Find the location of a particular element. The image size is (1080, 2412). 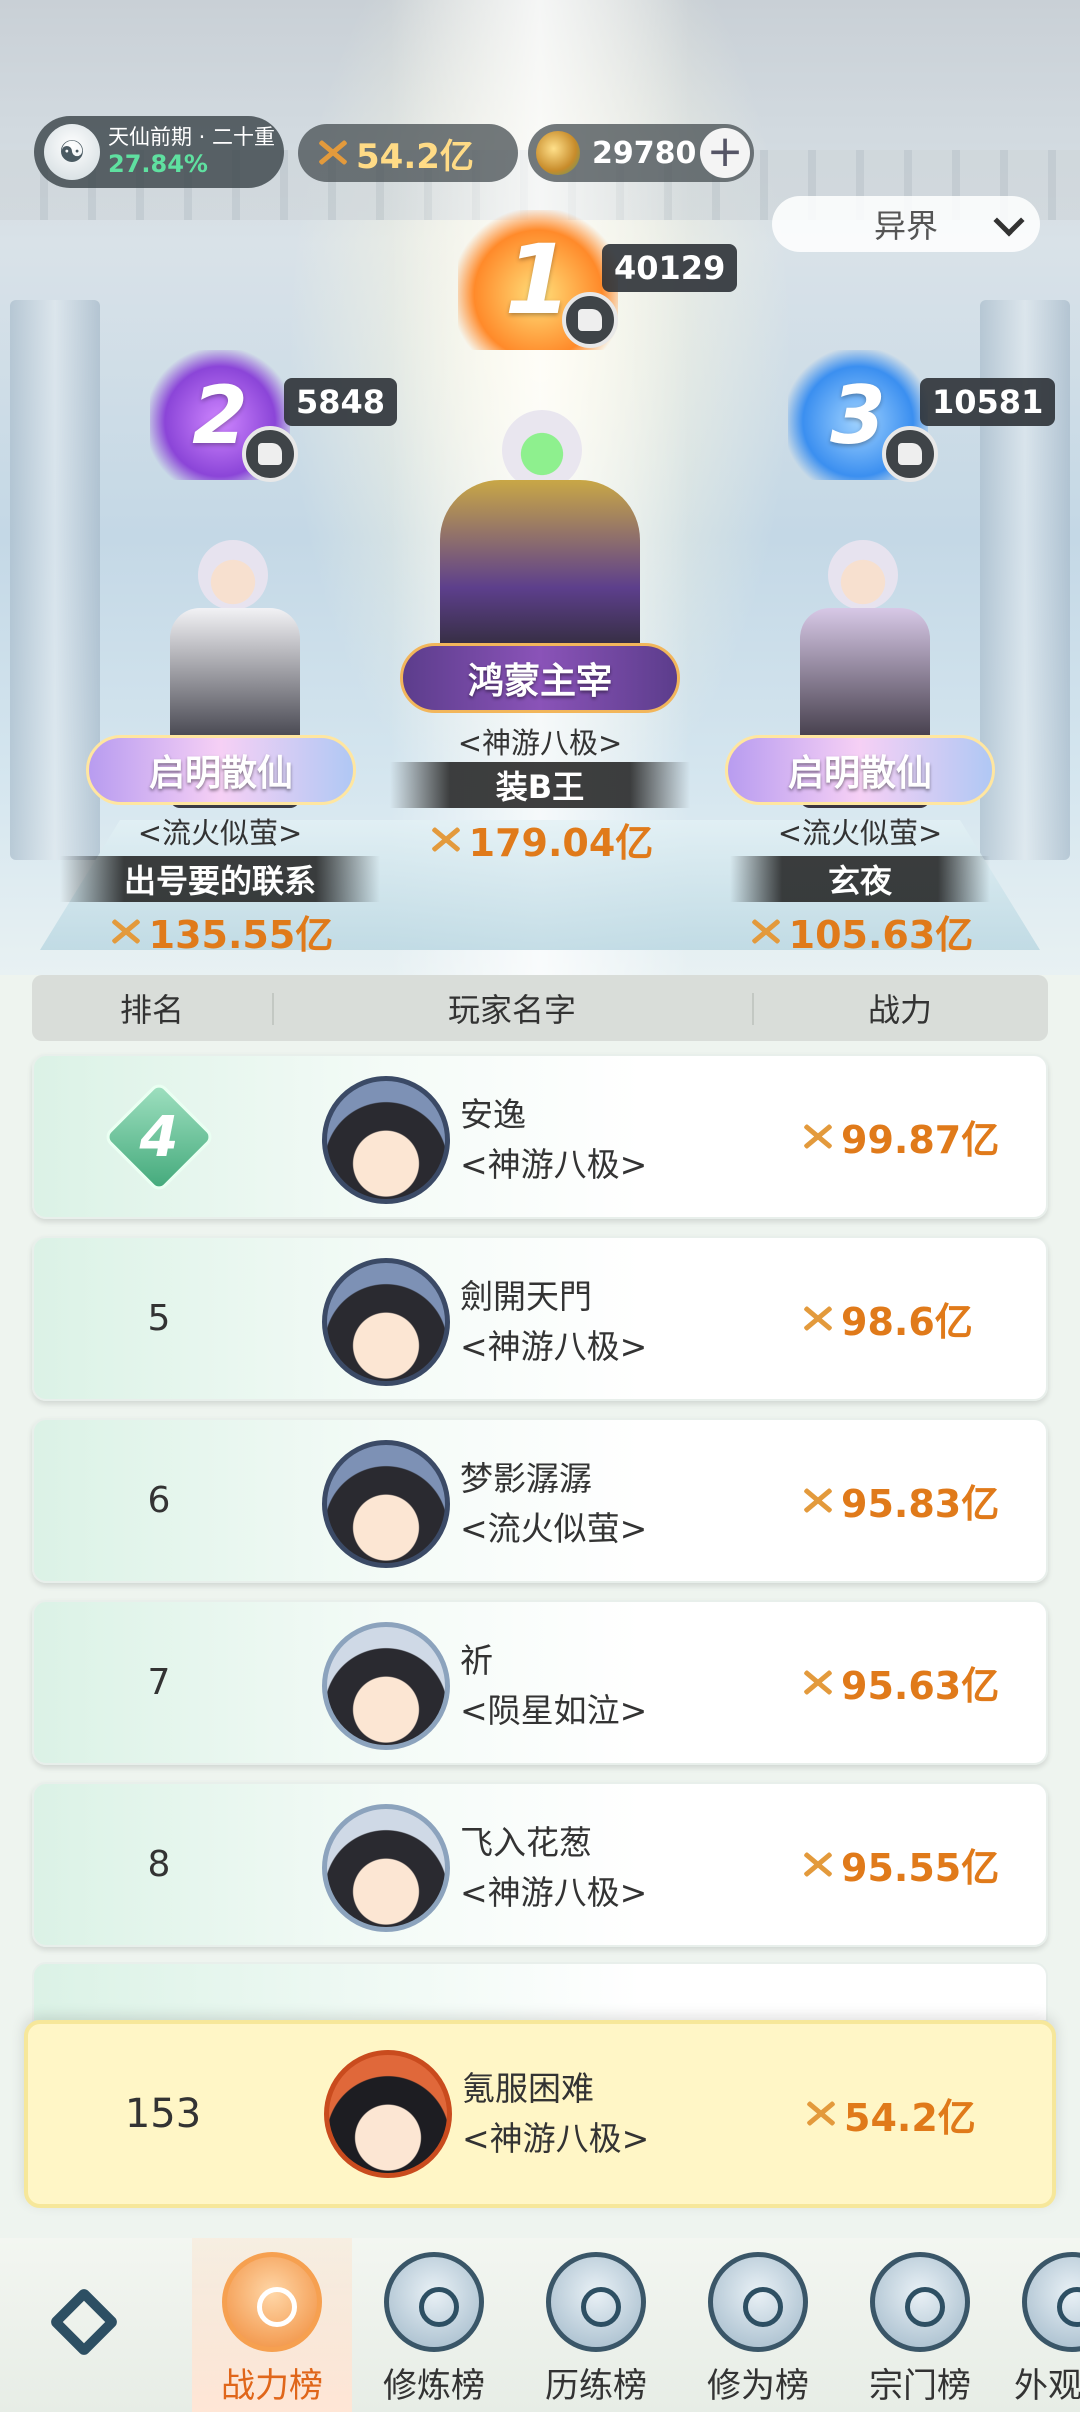

column-rank: 排名 is located at coordinates (151, 1010).